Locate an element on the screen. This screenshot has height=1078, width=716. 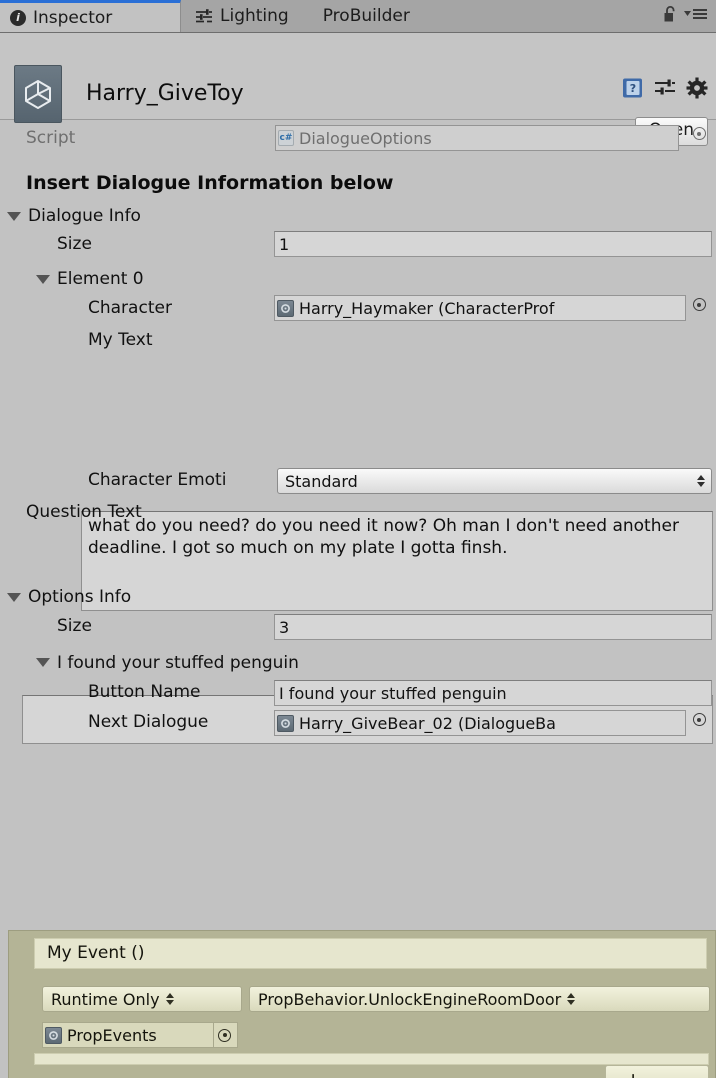
hamburger-menu-icon is located at coordinates (696, 16).